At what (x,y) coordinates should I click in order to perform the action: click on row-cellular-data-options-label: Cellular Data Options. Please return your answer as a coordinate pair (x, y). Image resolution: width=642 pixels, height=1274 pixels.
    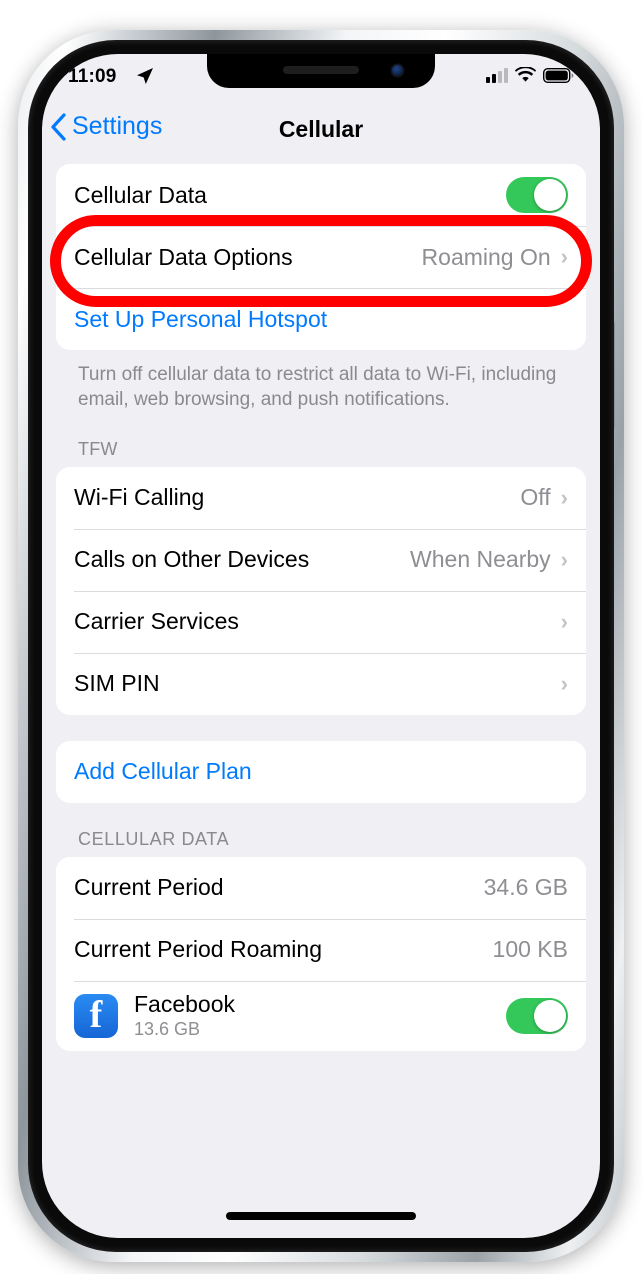
    Looking at the image, I should click on (183, 256).